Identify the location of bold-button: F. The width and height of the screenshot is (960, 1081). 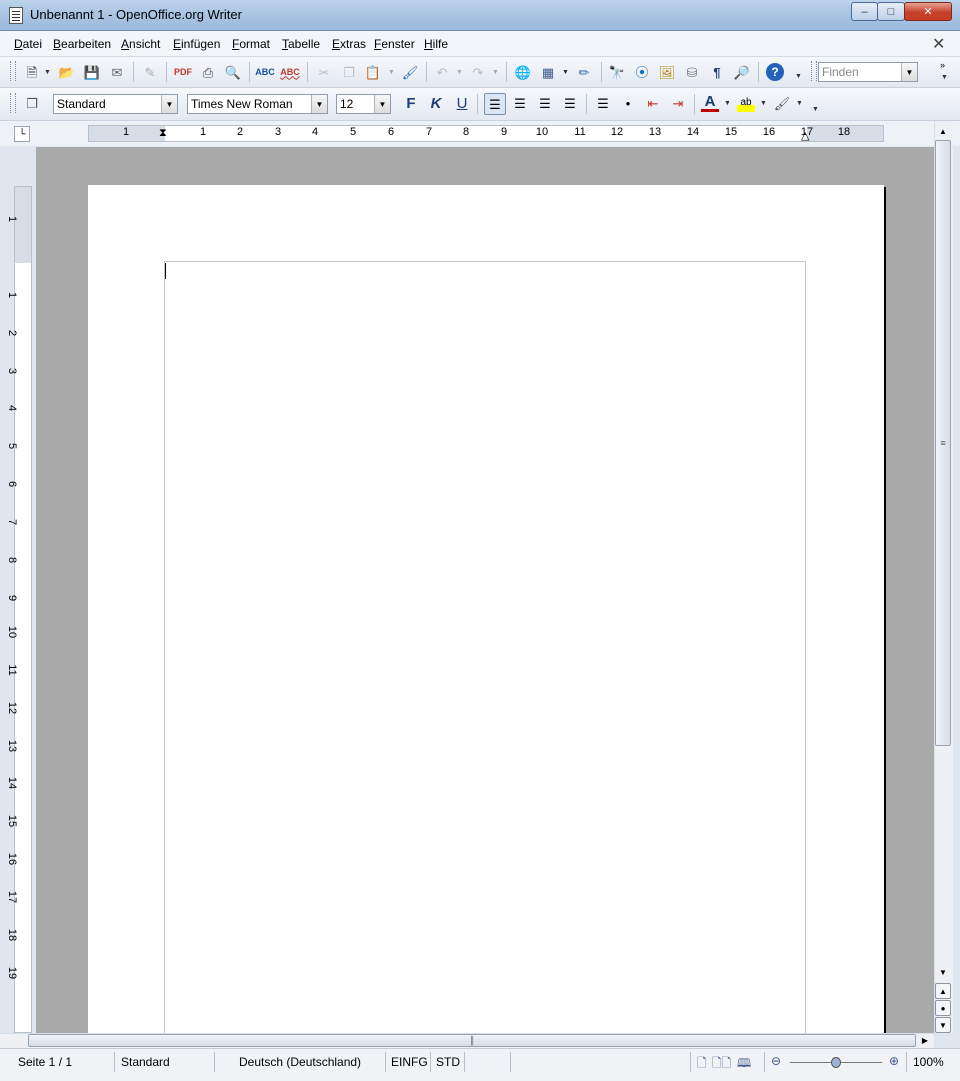
(411, 103).